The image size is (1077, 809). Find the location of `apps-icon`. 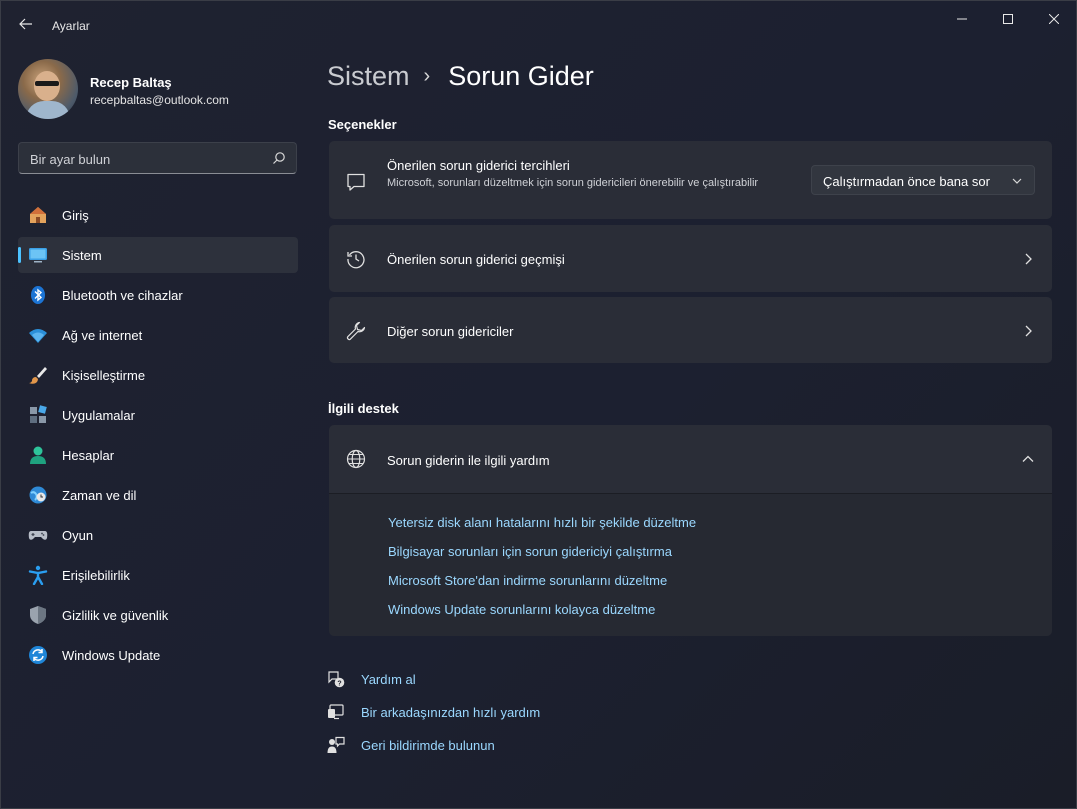

apps-icon is located at coordinates (38, 414).